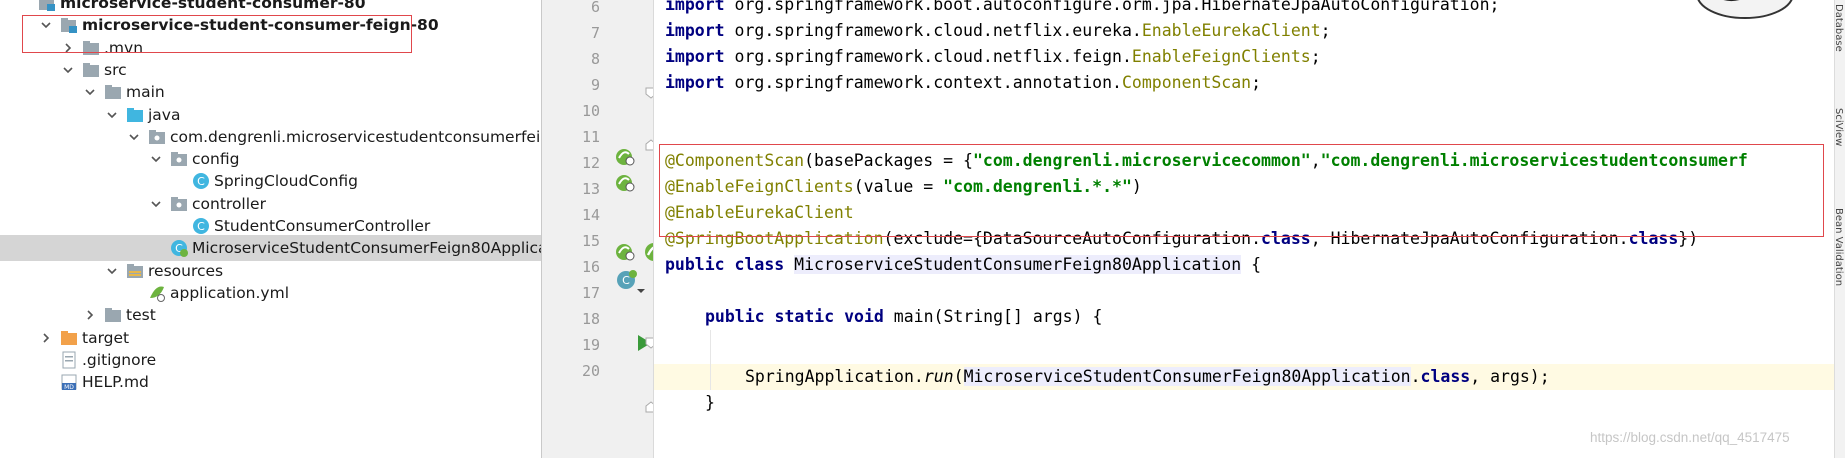 This screenshot has width=1845, height=458. I want to click on line-number: 10, so click(590, 111).